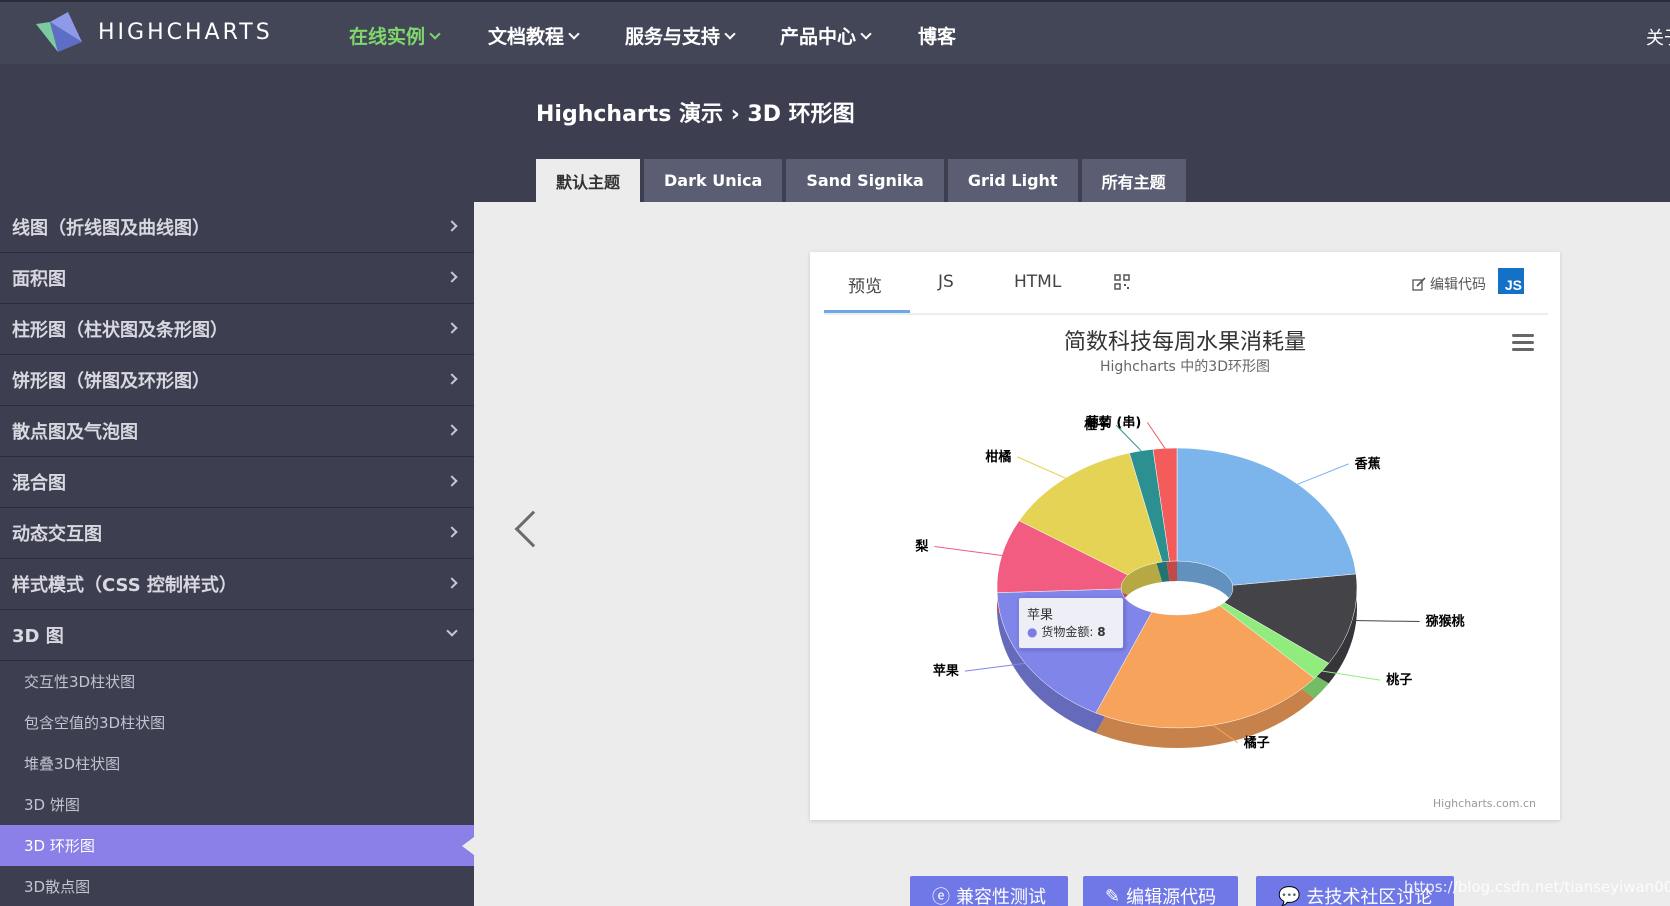 The height and width of the screenshot is (906, 1670). Describe the element at coordinates (237, 886) in the screenshot. I see `sidebar-subitem-3d-scatter: 3D散点图` at that location.